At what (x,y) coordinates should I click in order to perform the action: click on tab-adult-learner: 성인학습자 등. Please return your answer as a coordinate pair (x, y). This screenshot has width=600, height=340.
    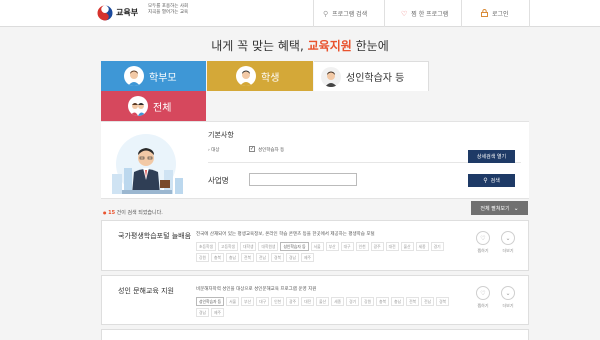
    Looking at the image, I should click on (371, 76).